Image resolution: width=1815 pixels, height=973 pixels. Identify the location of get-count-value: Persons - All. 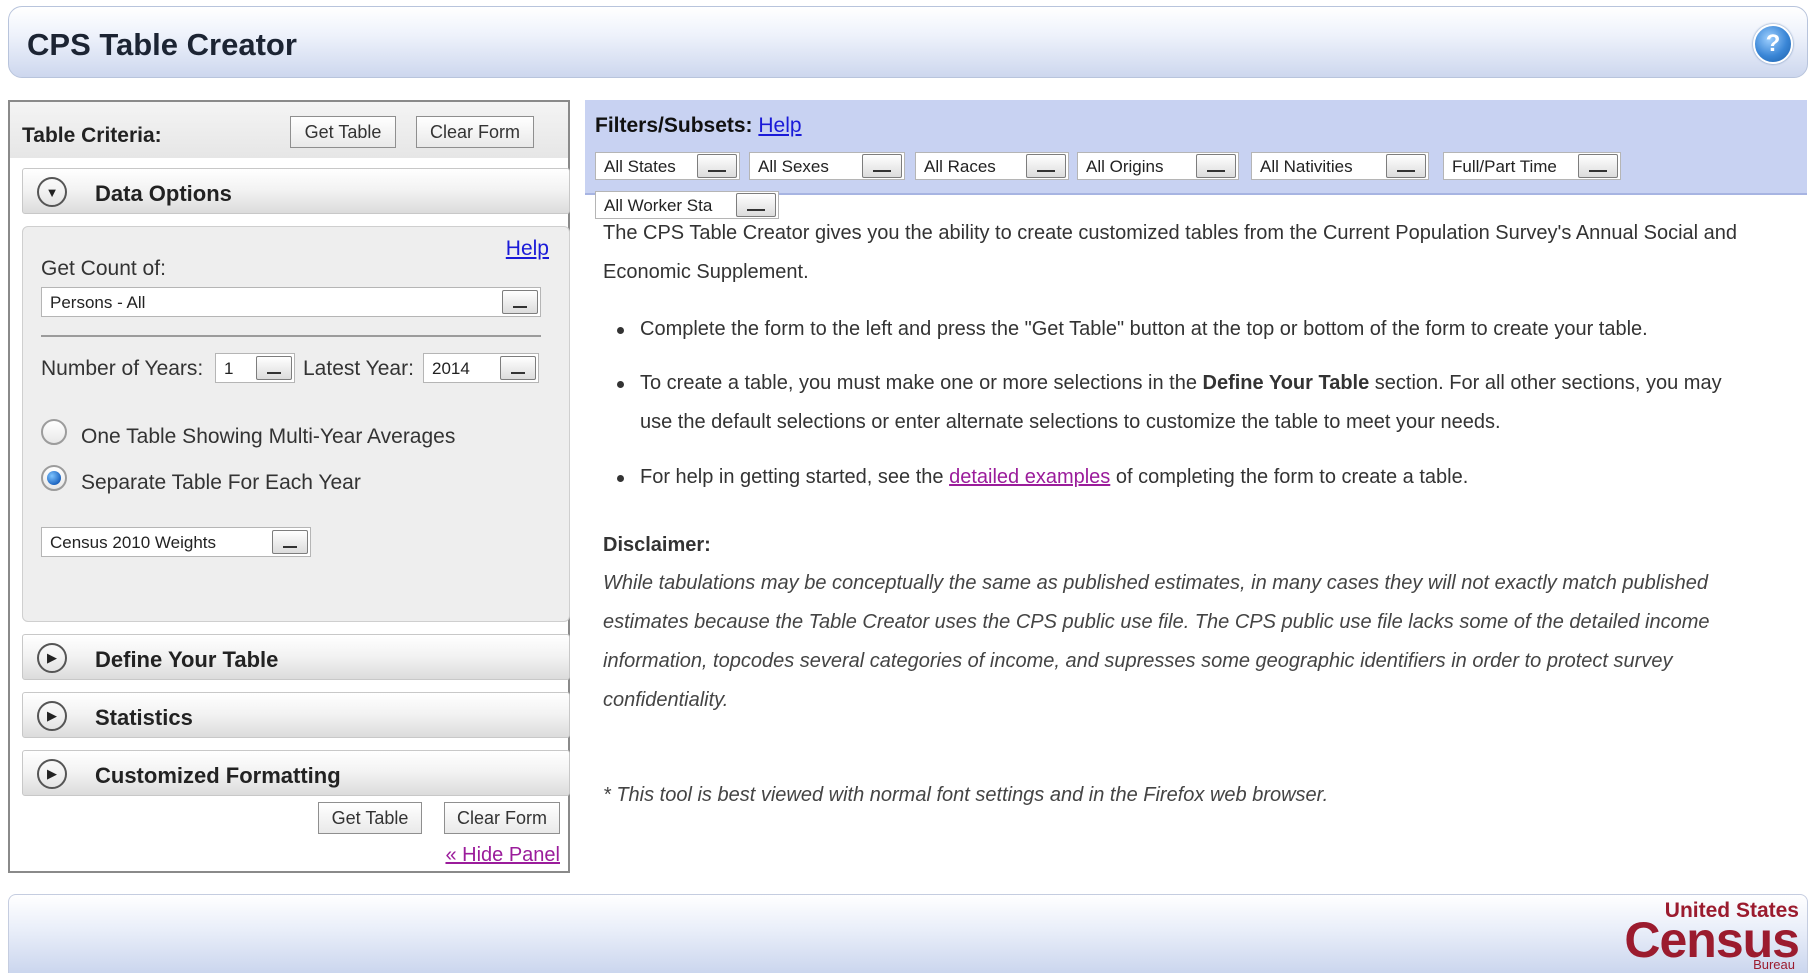
(98, 302).